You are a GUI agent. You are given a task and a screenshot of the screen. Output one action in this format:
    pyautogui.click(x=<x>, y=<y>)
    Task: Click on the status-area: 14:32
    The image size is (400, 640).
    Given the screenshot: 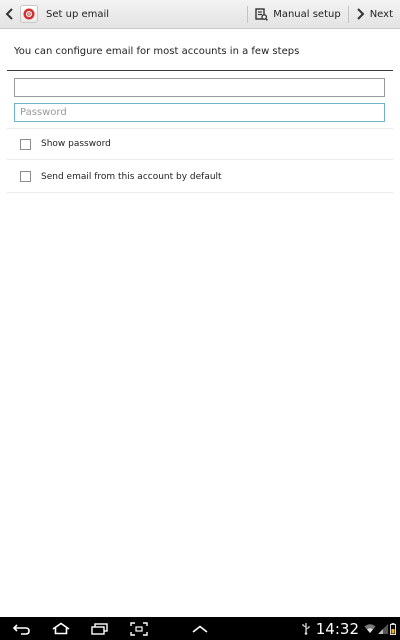 What is the action you would take?
    pyautogui.click(x=348, y=628)
    